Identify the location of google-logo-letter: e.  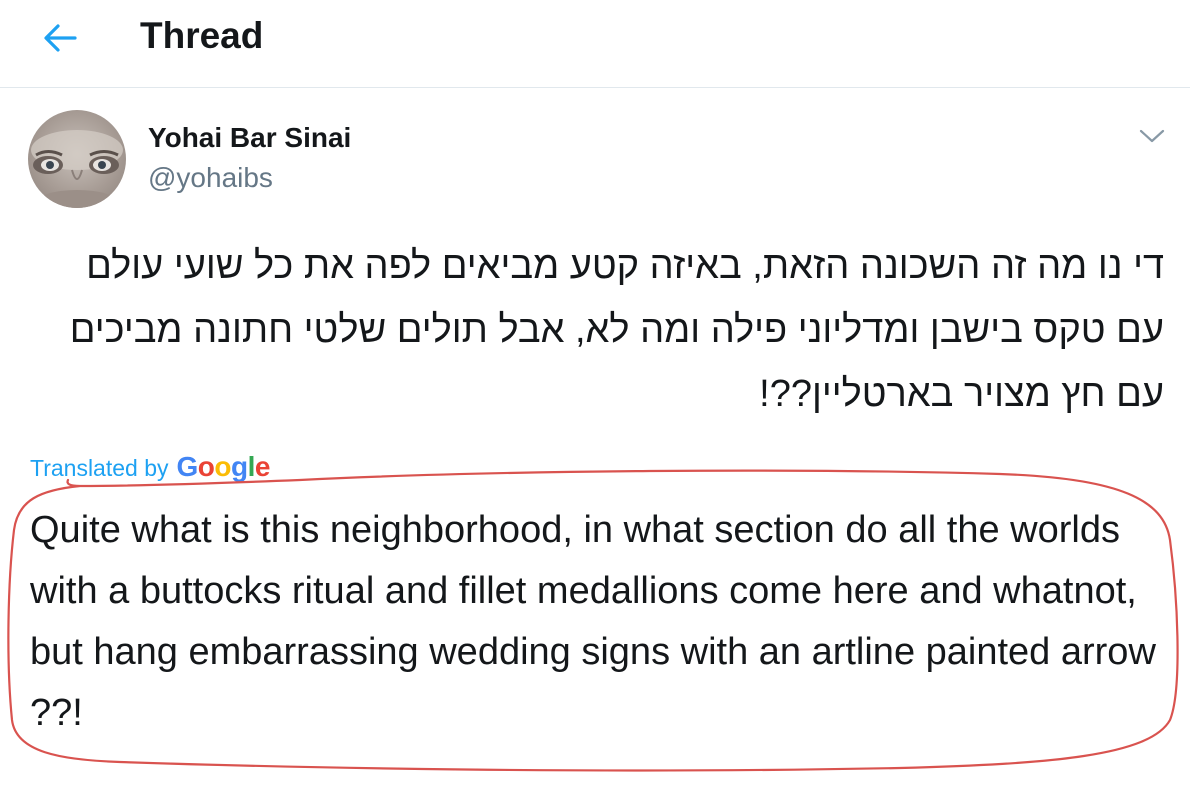
(262, 466).